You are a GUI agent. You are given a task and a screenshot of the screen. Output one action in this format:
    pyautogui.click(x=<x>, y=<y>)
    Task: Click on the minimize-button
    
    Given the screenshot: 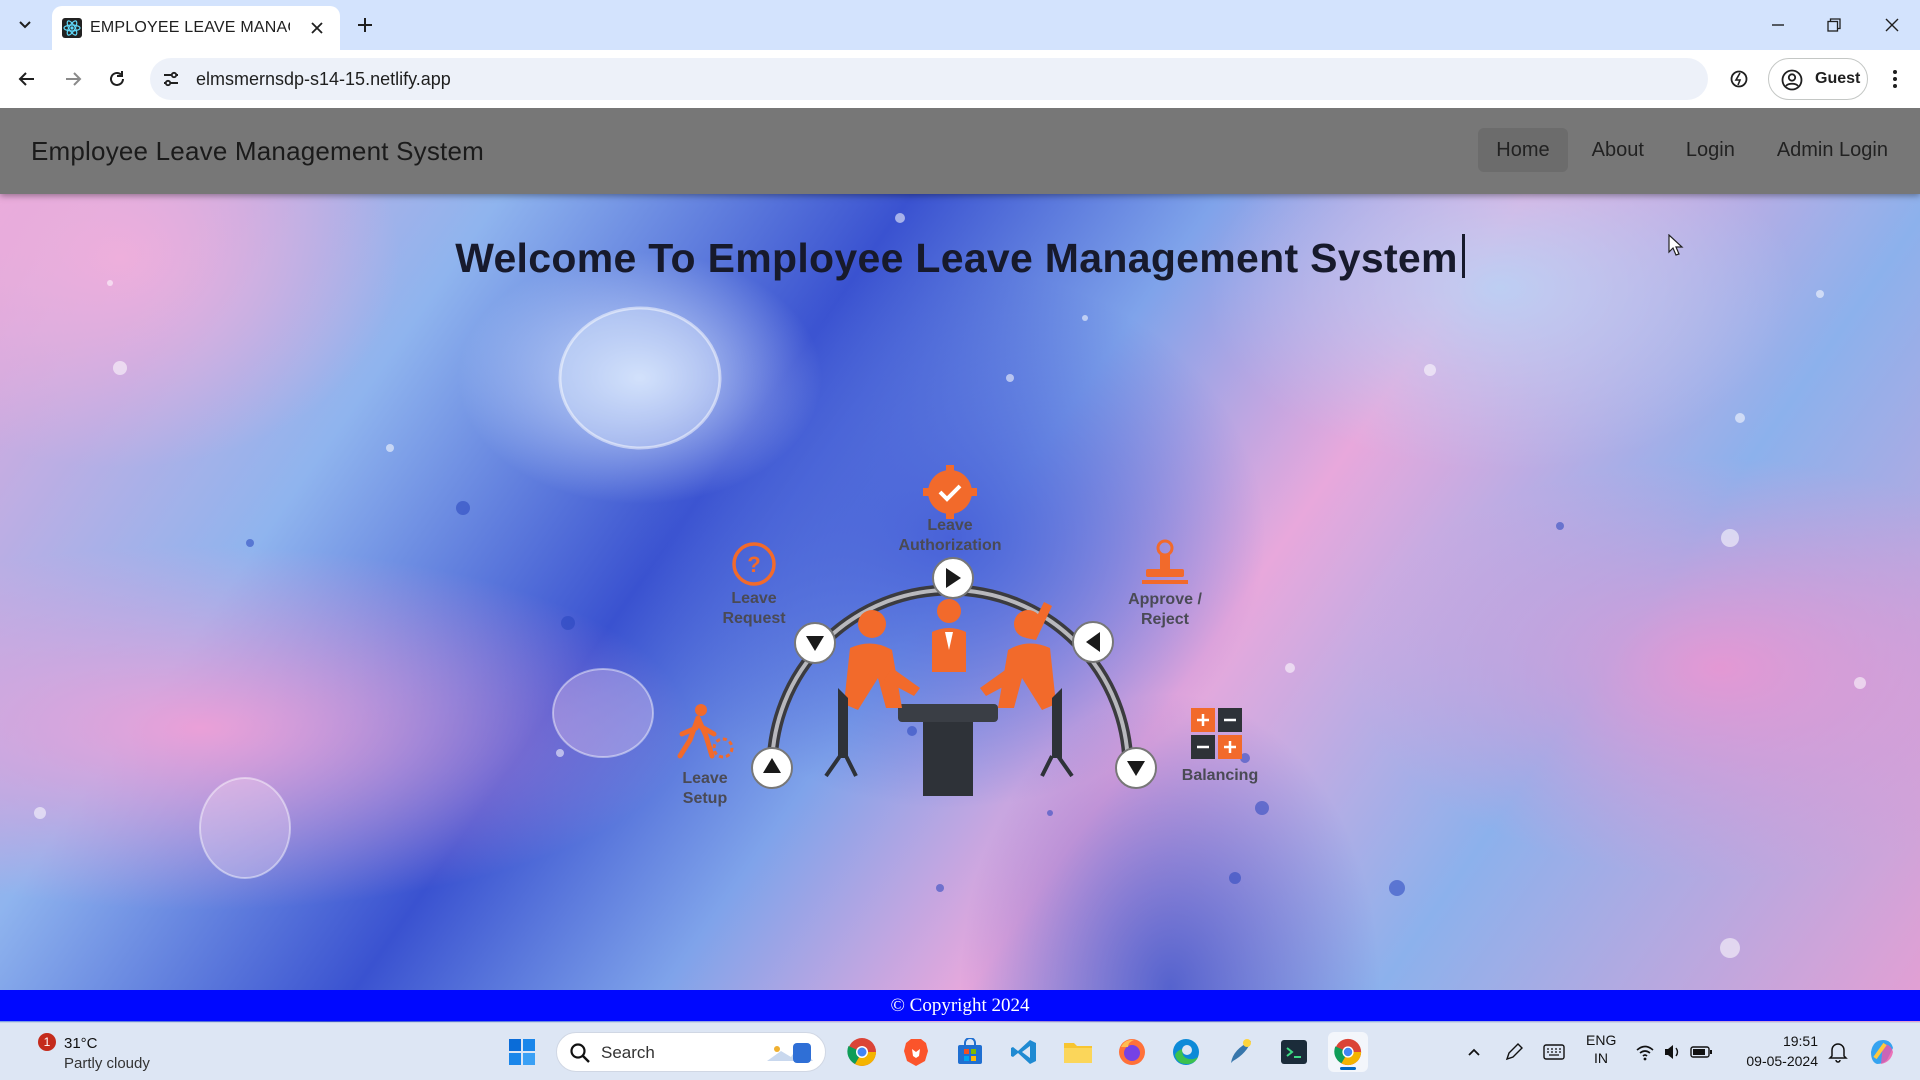 What is the action you would take?
    pyautogui.click(x=1778, y=25)
    